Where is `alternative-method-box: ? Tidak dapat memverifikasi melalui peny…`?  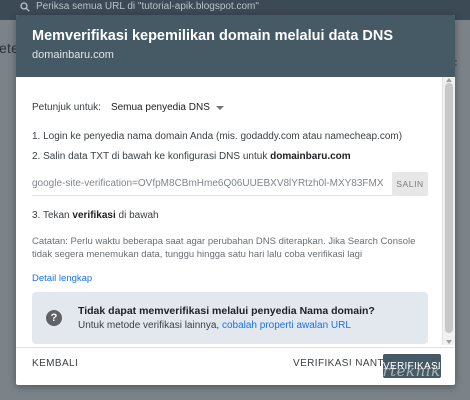 alternative-method-box: ? Tidak dapat memverifikasi melalui peny… is located at coordinates (230, 318).